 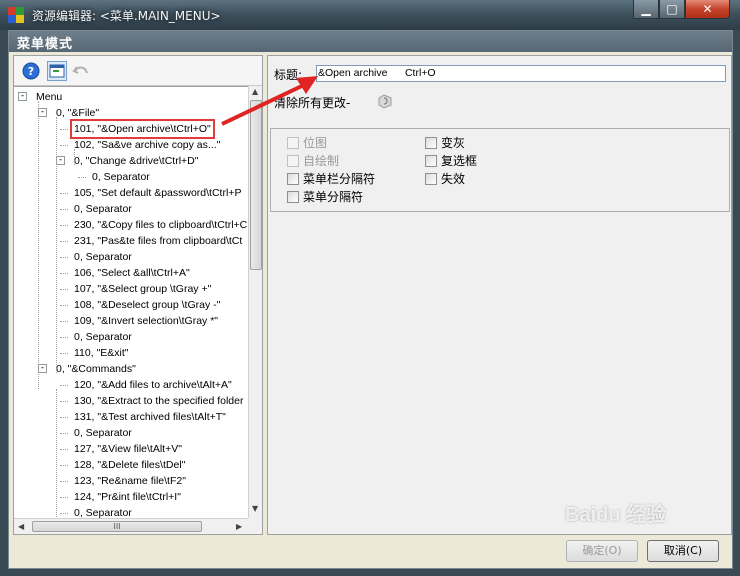 I want to click on option-checkbox: 菜单分隔符, so click(x=352, y=197).